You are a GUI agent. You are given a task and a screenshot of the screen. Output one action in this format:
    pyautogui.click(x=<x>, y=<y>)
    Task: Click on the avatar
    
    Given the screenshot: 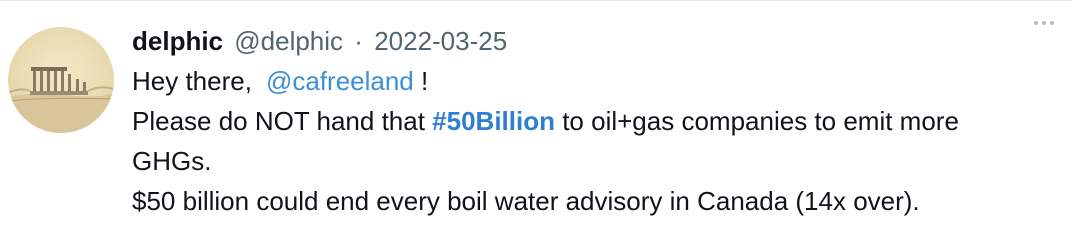 What is the action you would take?
    pyautogui.click(x=61, y=80)
    